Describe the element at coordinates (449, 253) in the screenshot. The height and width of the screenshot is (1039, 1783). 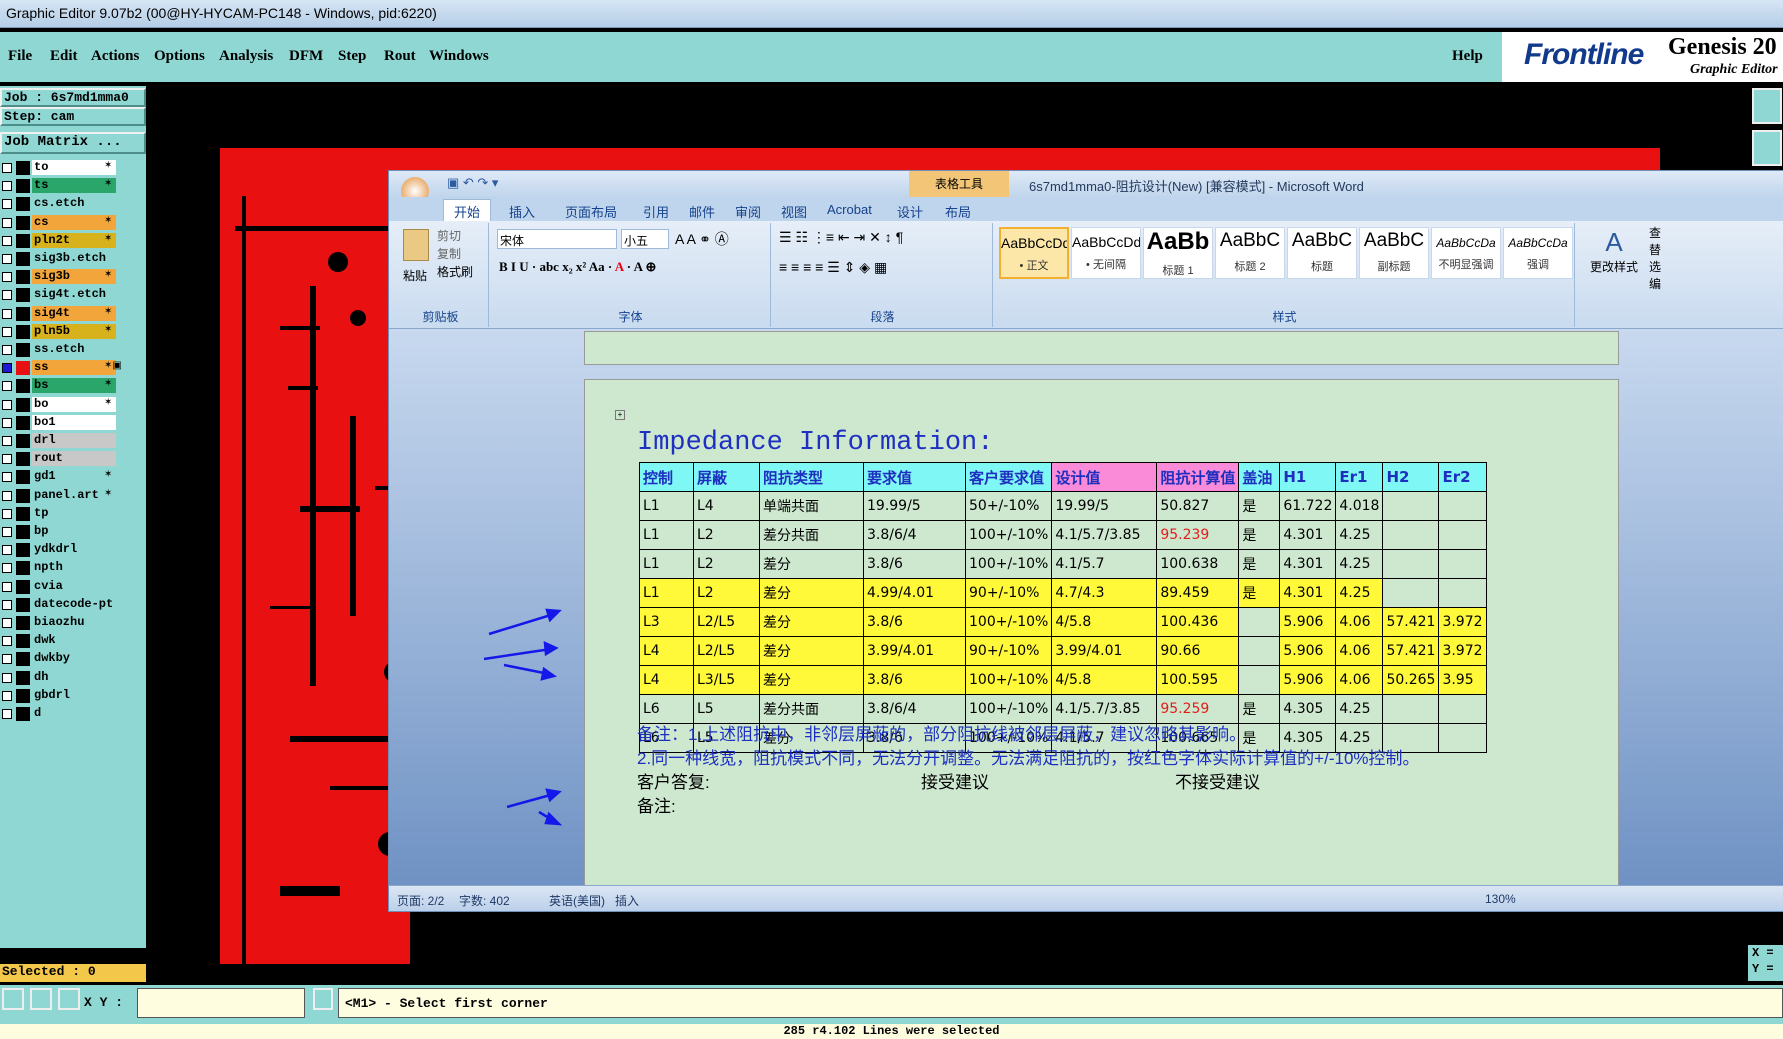
I see `copy-button: 复制` at that location.